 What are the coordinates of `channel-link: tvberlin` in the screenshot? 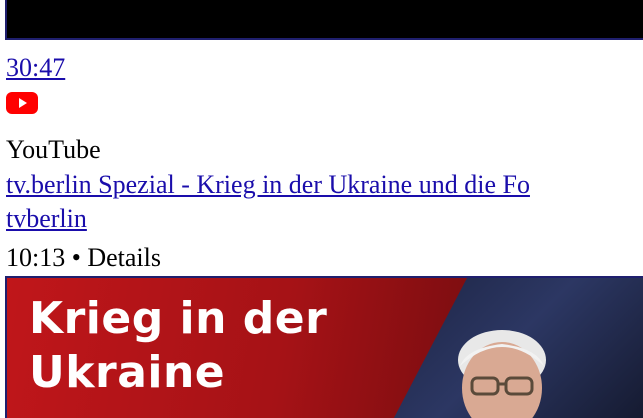 It's located at (46, 218).